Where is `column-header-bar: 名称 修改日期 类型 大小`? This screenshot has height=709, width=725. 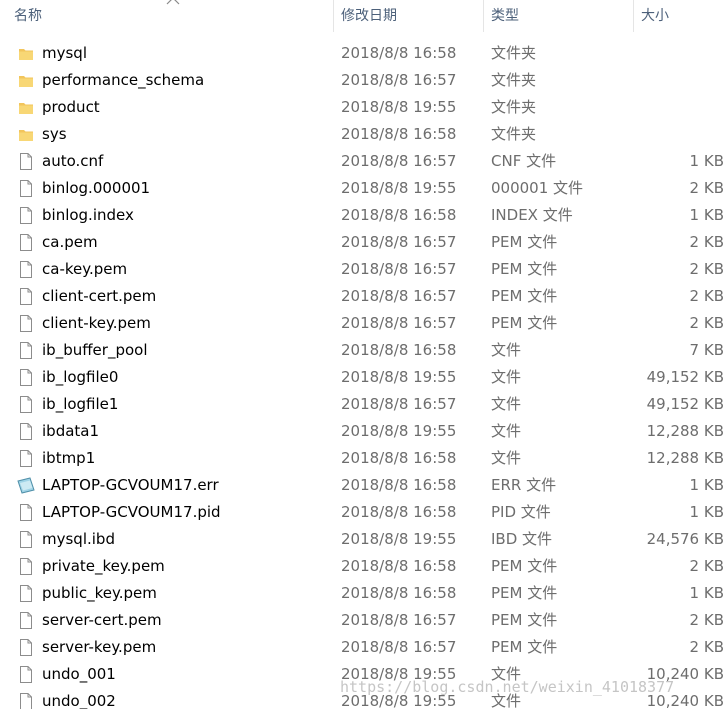 column-header-bar: 名称 修改日期 类型 大小 is located at coordinates (362, 16).